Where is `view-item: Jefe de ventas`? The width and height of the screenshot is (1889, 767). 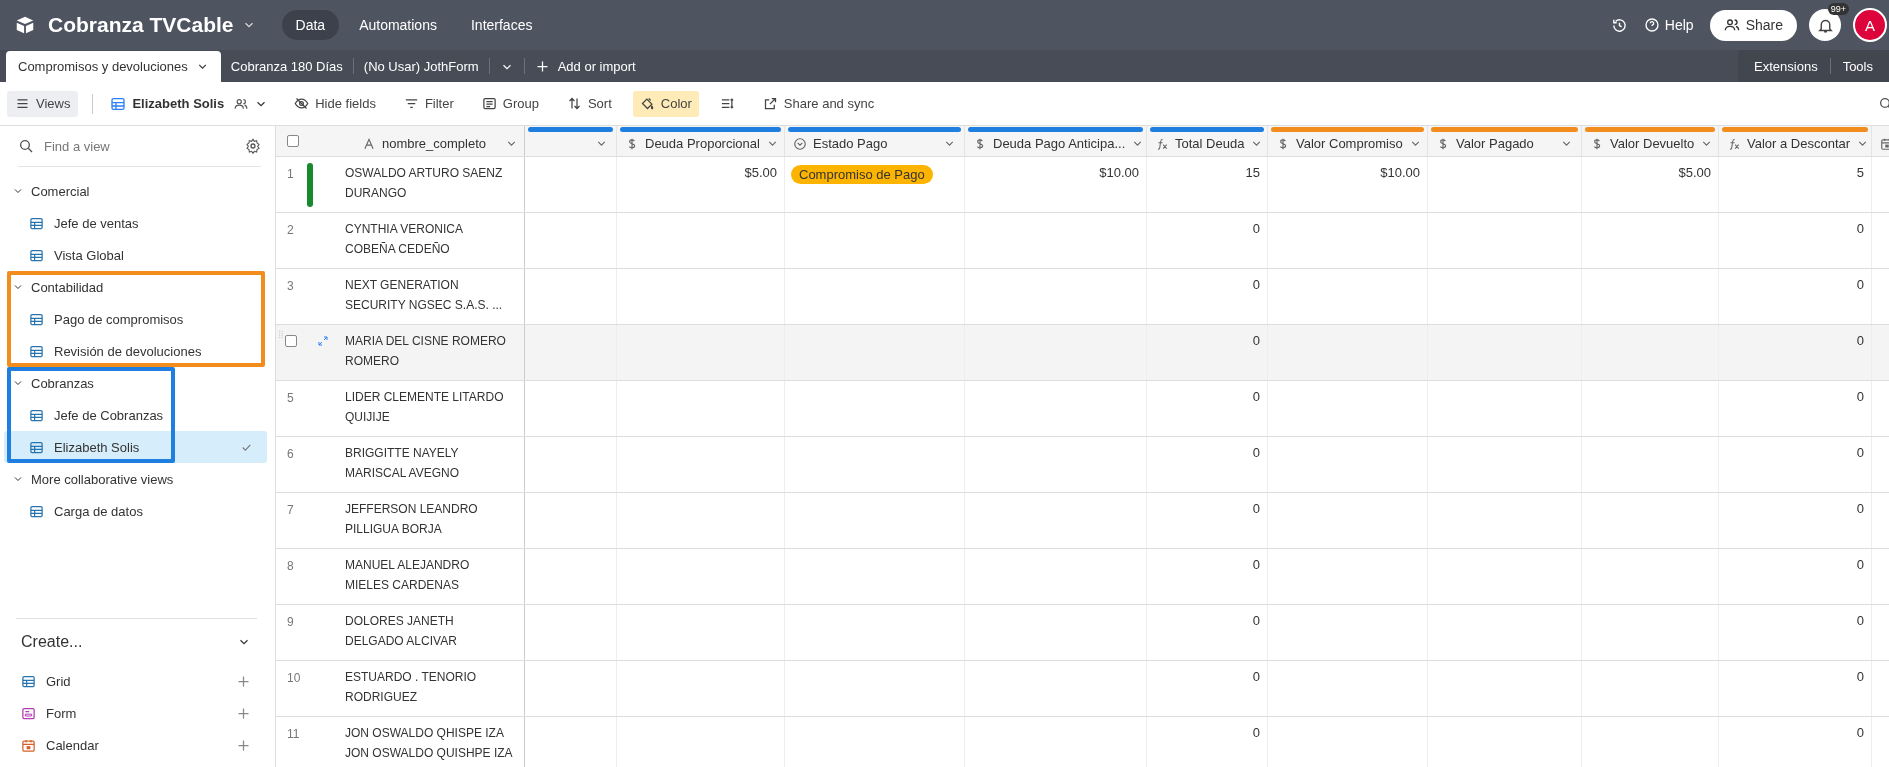
view-item: Jefe de ventas is located at coordinates (135, 223).